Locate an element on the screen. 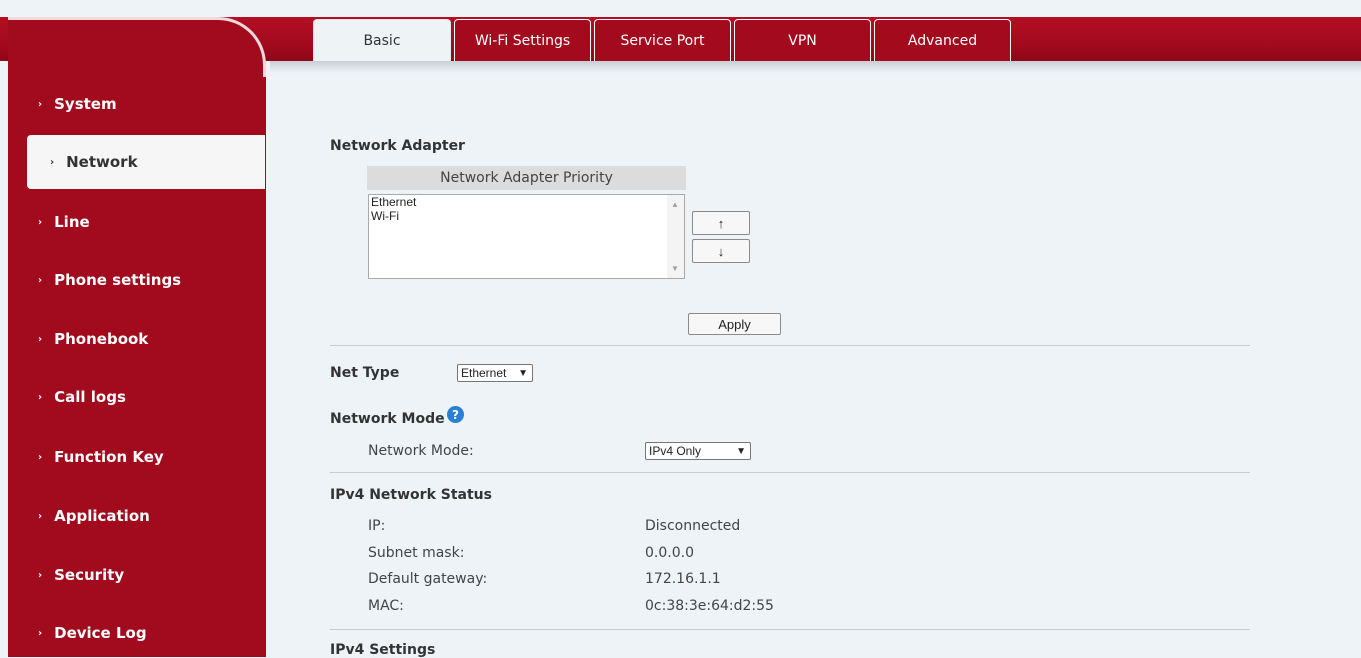  top-bar-shadow is located at coordinates (815, 67).